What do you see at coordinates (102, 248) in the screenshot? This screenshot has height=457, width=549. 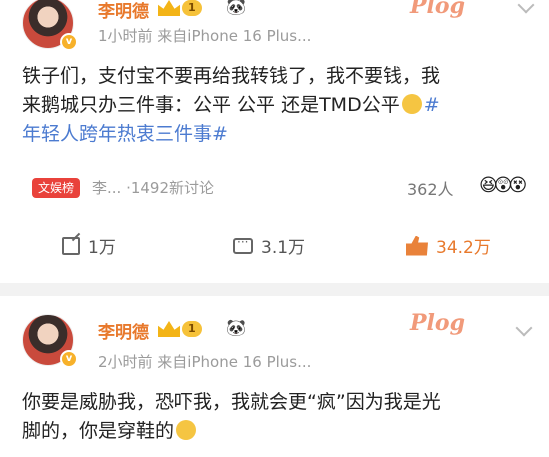 I see `share-count: 1万` at bounding box center [102, 248].